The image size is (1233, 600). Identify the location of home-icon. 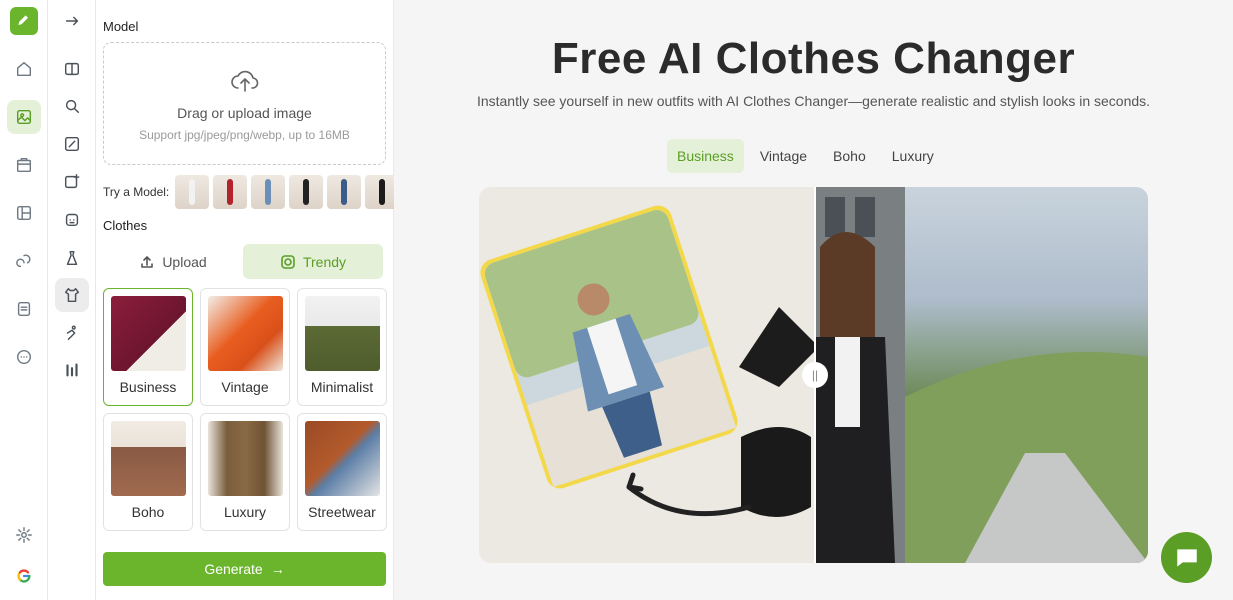
(24, 69).